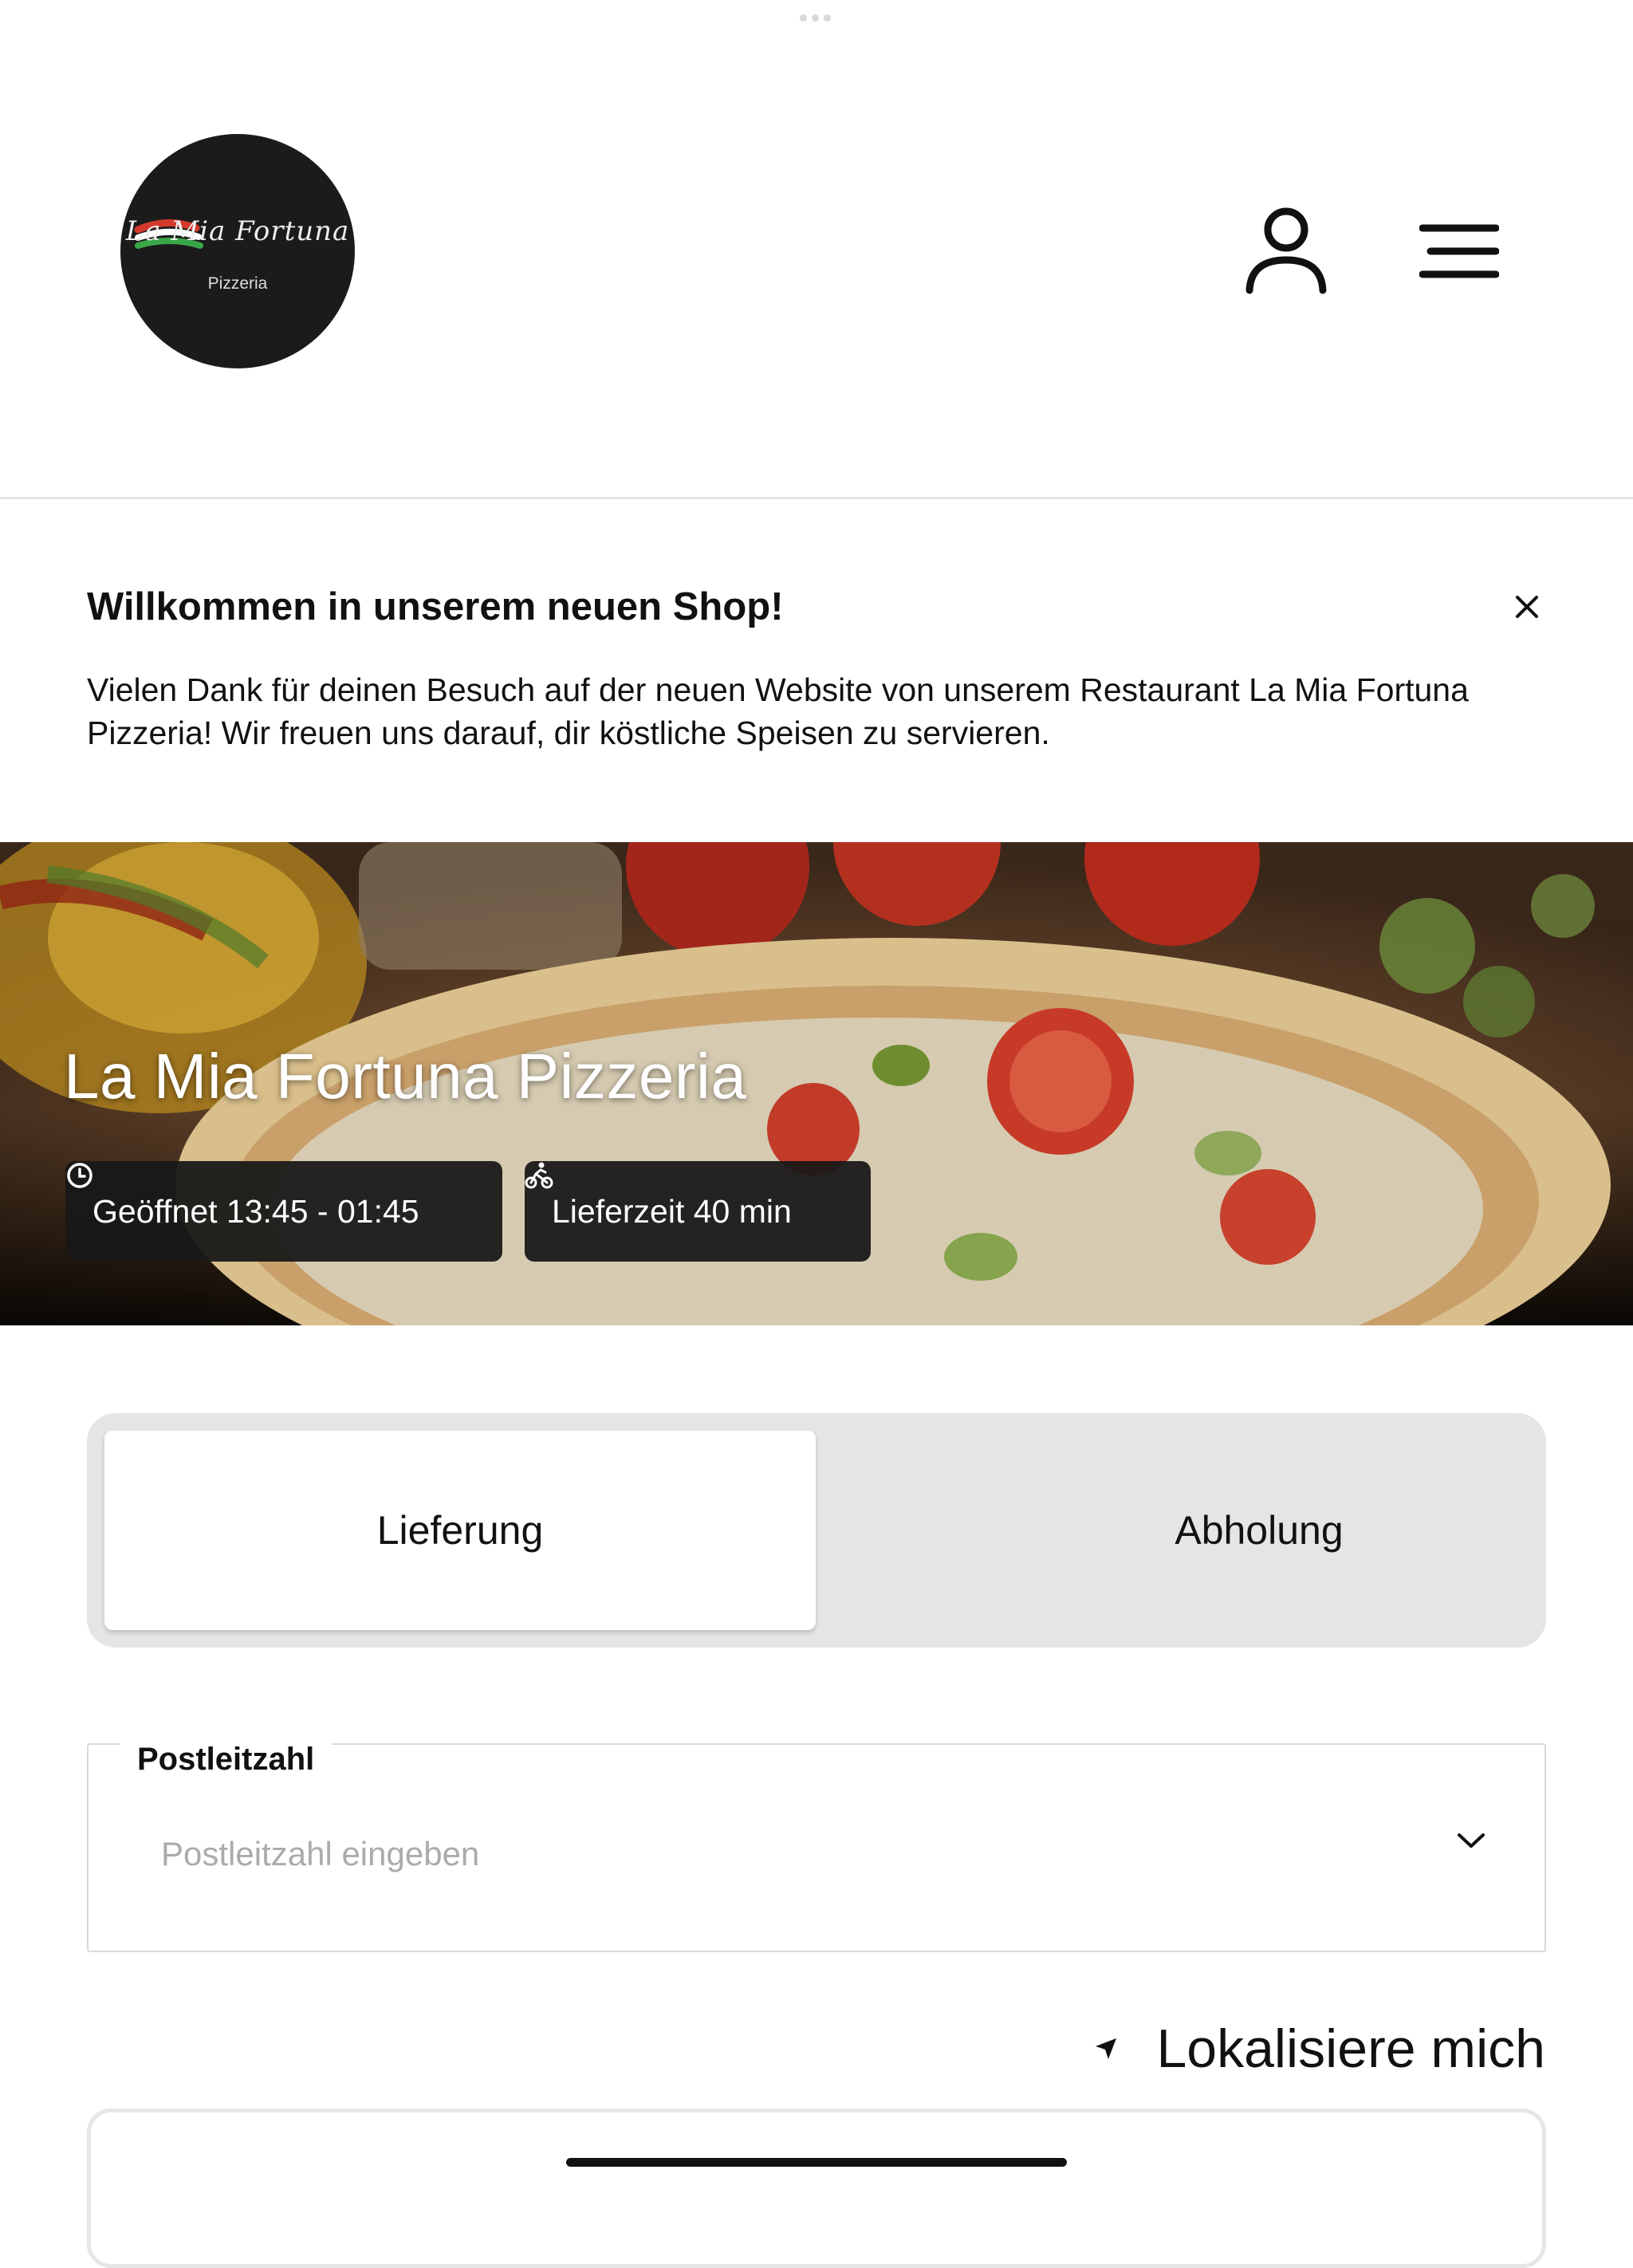 The width and height of the screenshot is (1633, 2268). I want to click on opening-hours-text: Geöffnet 13:45 - 01:45, so click(255, 1211).